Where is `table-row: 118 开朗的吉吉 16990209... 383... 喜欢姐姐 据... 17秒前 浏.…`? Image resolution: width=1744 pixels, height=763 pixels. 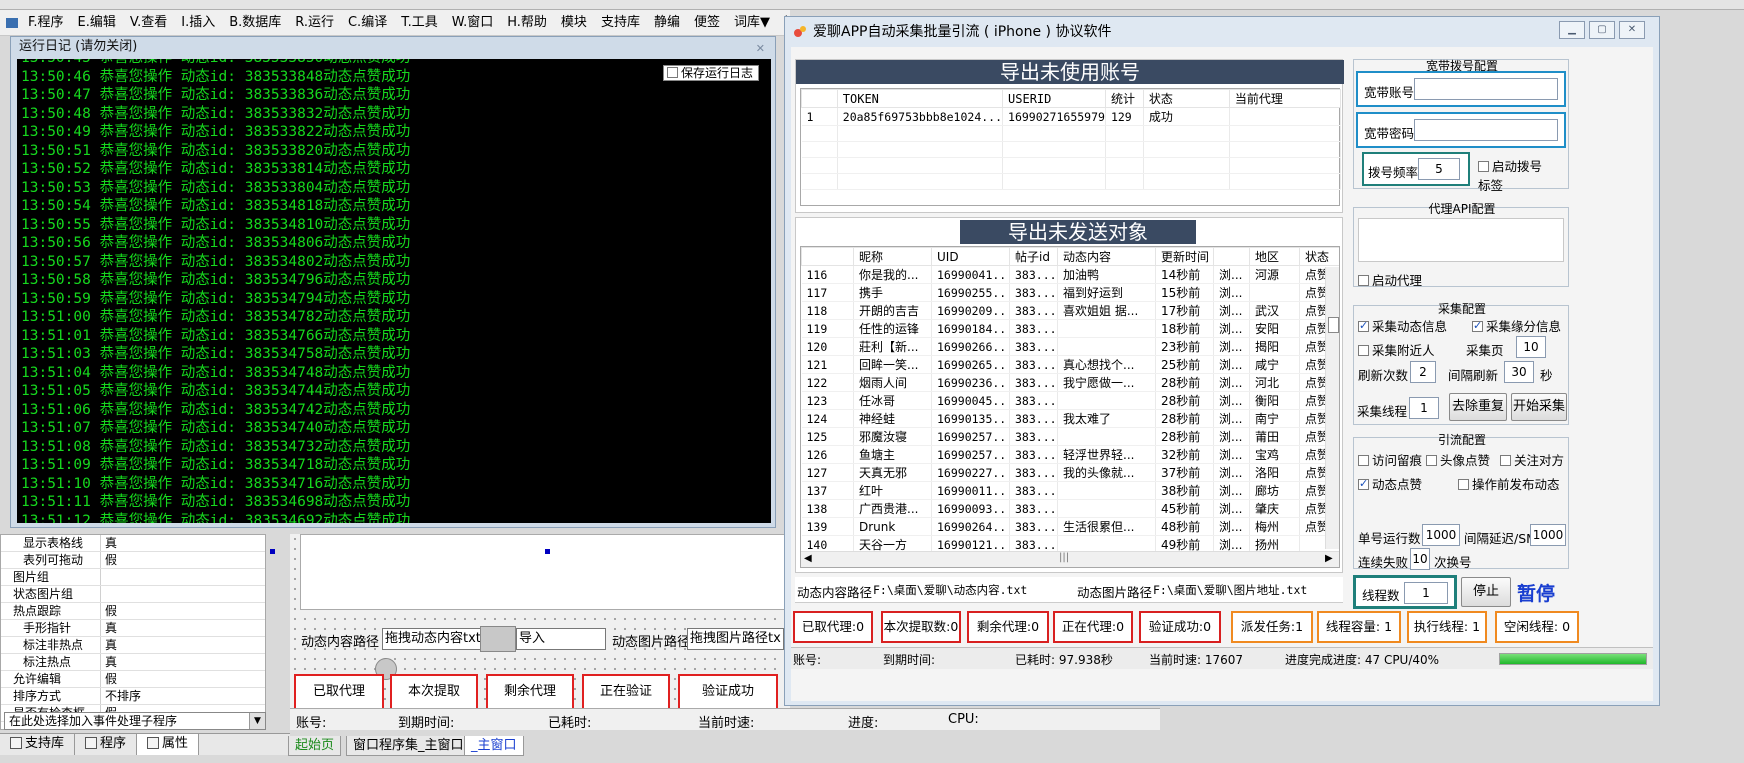 table-row: 118 开朗的吉吉 16990209... 383... 喜欢姐姐 据... 17秒前 浏.… is located at coordinates (1070, 310).